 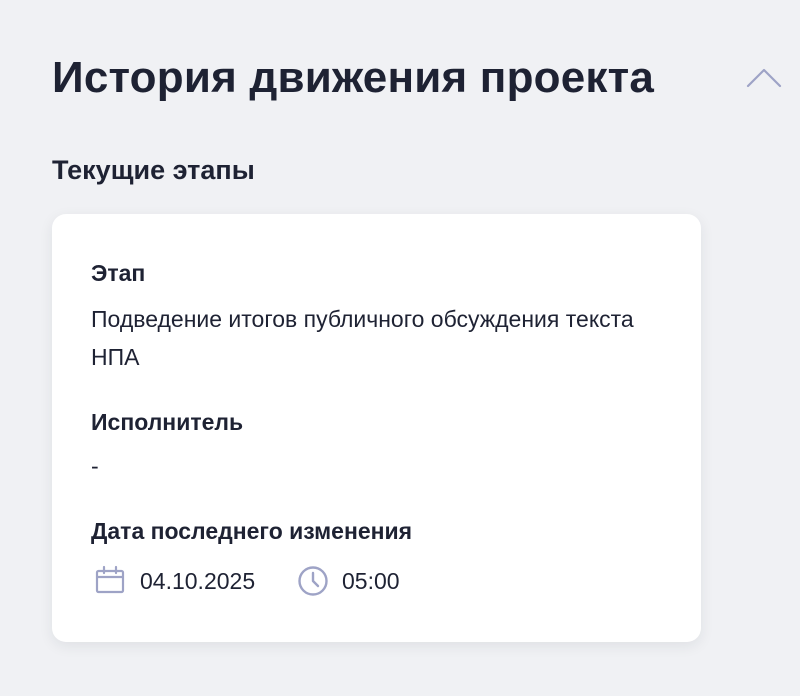 I want to click on chevron-up-icon, so click(x=764, y=78).